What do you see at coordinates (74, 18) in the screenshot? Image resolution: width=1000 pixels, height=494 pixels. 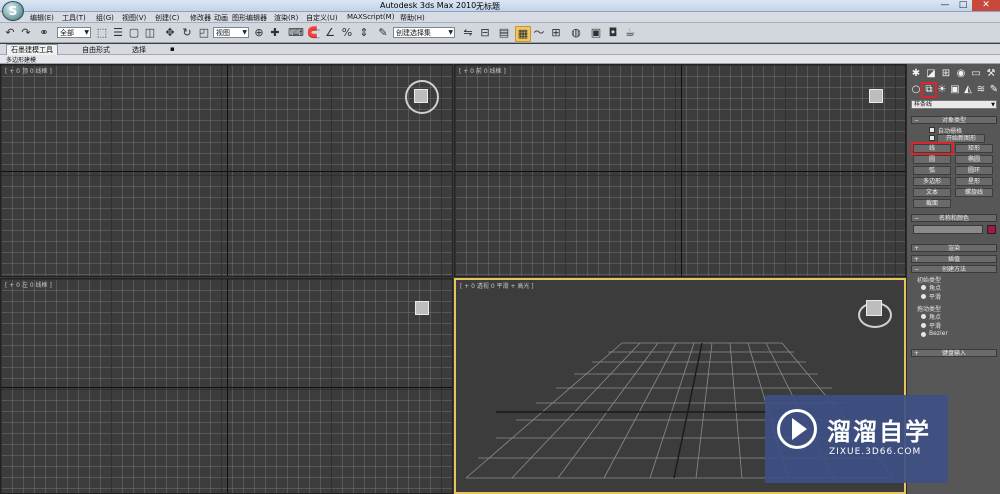 I see `menu-tools: 工具(T)` at bounding box center [74, 18].